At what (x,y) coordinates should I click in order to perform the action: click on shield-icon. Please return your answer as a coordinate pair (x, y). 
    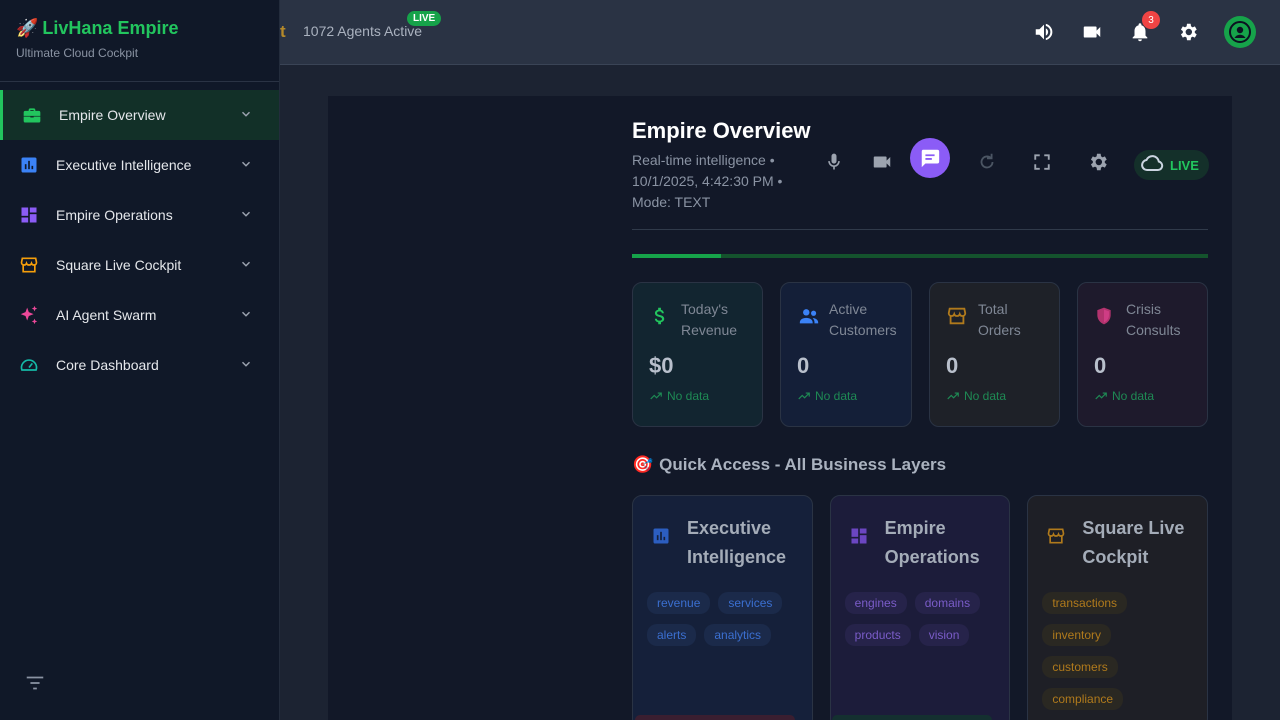
    Looking at the image, I should click on (1104, 318).